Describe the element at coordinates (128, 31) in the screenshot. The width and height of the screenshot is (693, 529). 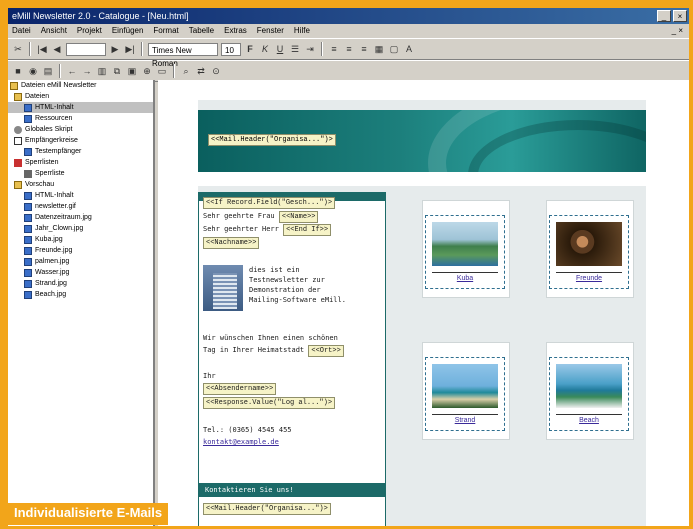
I see `menu-einfuegen: Einfügen` at that location.